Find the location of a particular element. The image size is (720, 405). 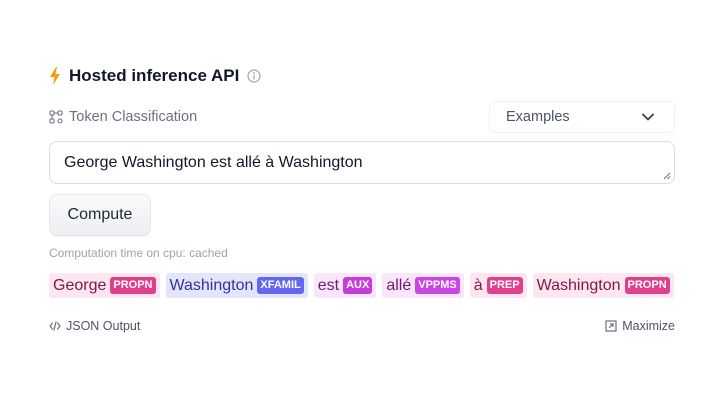

json-output-button: JSON Output is located at coordinates (94, 326).